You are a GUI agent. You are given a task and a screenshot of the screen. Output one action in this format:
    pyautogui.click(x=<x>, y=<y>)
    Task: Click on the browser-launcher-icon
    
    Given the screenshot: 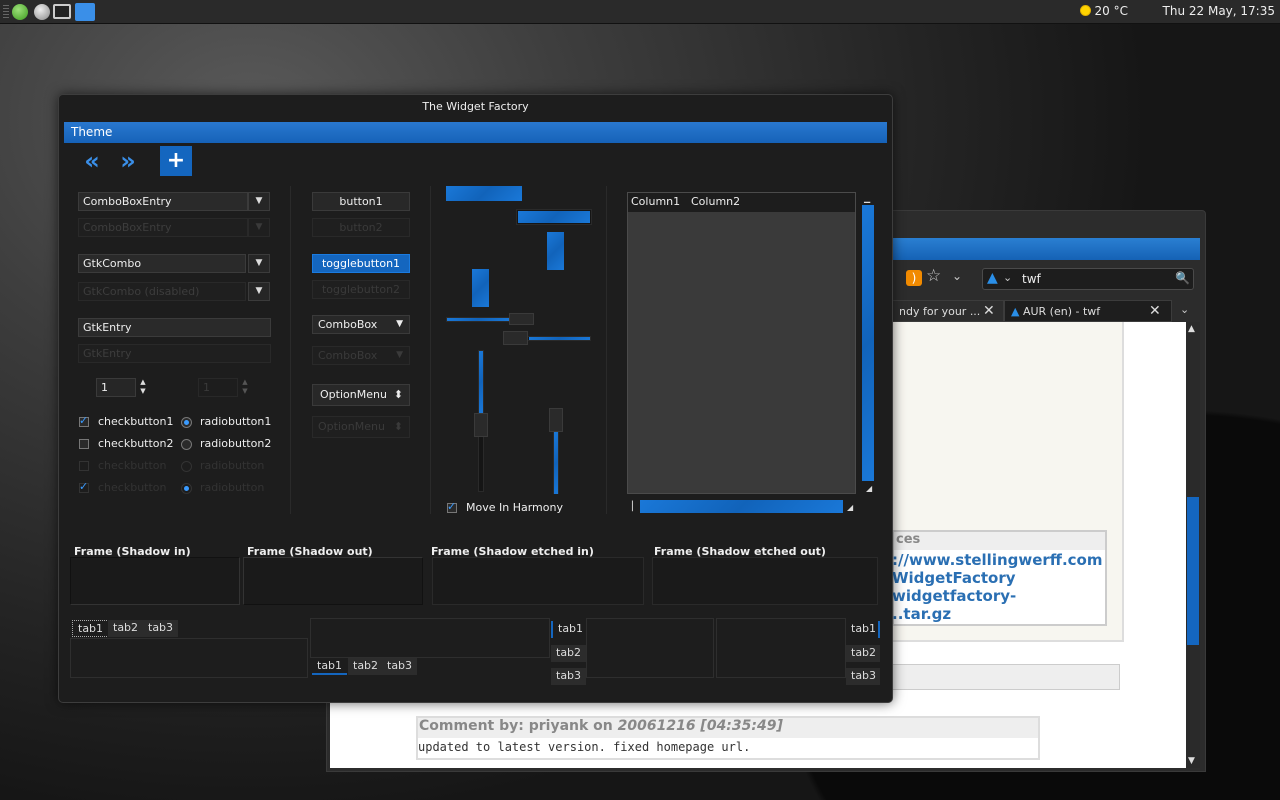 What is the action you would take?
    pyautogui.click(x=42, y=12)
    